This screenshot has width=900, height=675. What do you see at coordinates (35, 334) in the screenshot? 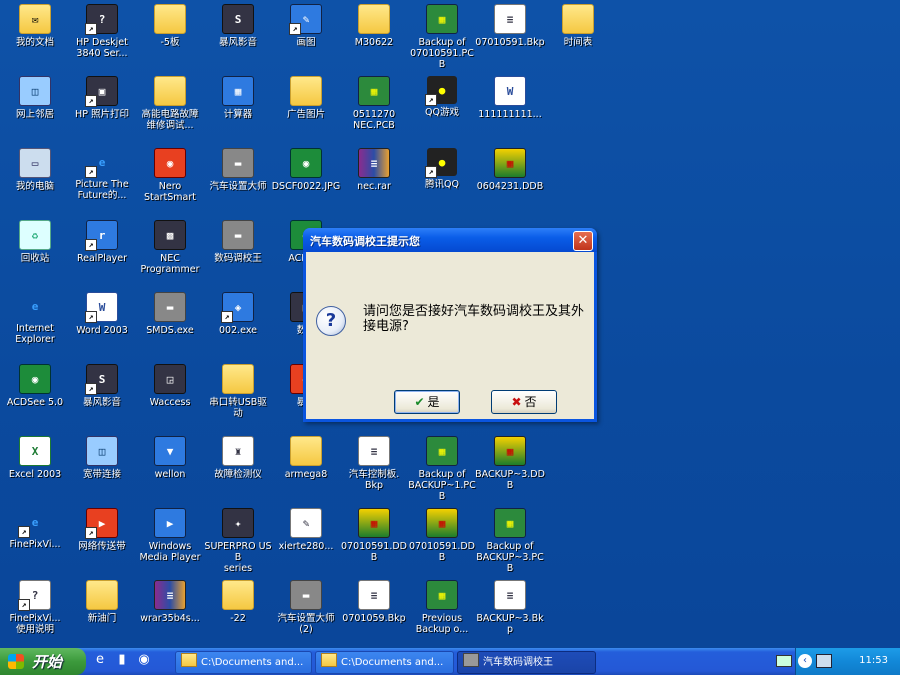
I see `desktop-icon-label: Internet Explorer` at bounding box center [35, 334].